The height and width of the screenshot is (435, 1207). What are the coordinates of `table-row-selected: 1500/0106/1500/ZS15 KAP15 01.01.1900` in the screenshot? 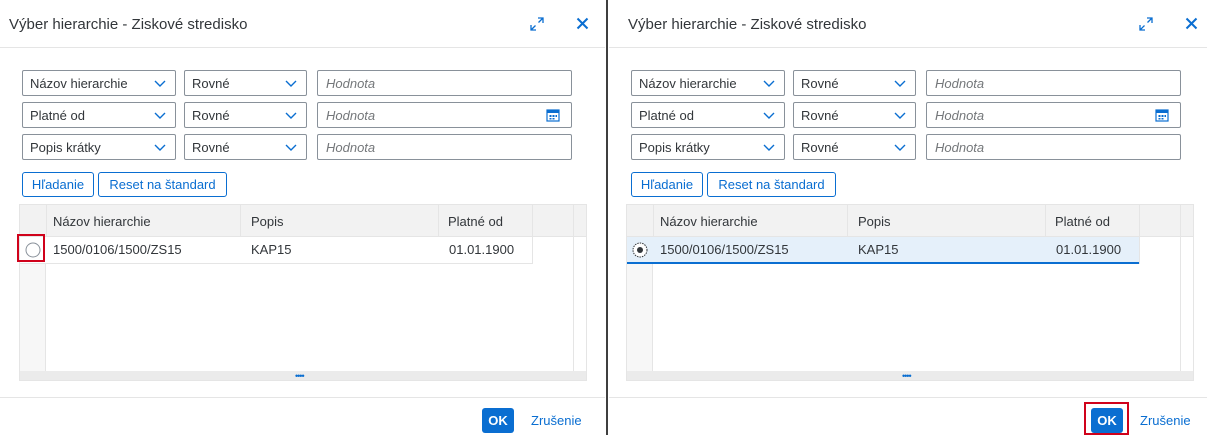 It's located at (883, 250).